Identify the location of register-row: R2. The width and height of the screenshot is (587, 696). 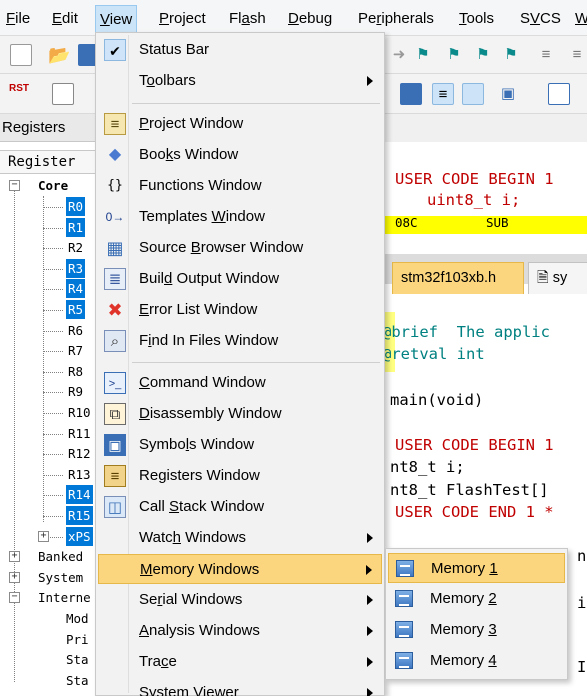
(48, 248).